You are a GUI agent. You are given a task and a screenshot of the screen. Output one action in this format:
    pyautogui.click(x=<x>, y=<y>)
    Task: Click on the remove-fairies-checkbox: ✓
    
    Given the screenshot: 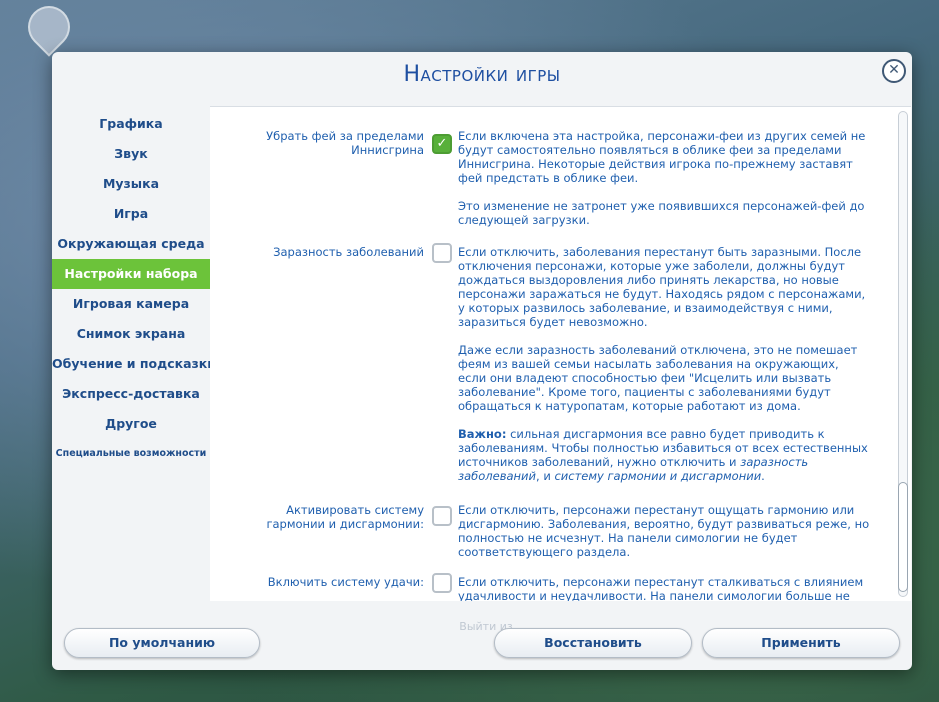 What is the action you would take?
    pyautogui.click(x=442, y=144)
    